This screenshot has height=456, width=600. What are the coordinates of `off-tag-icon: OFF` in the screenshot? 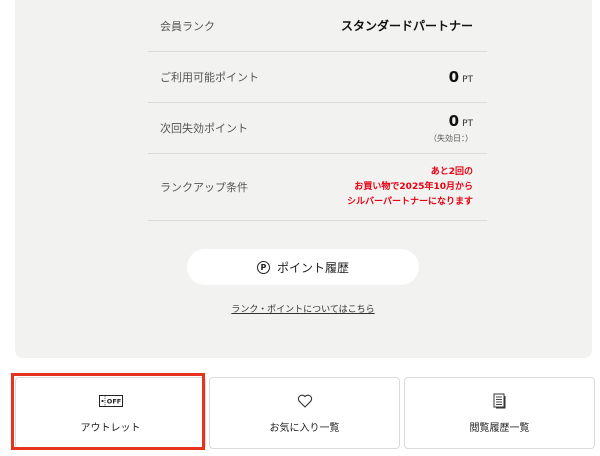 It's located at (110, 401).